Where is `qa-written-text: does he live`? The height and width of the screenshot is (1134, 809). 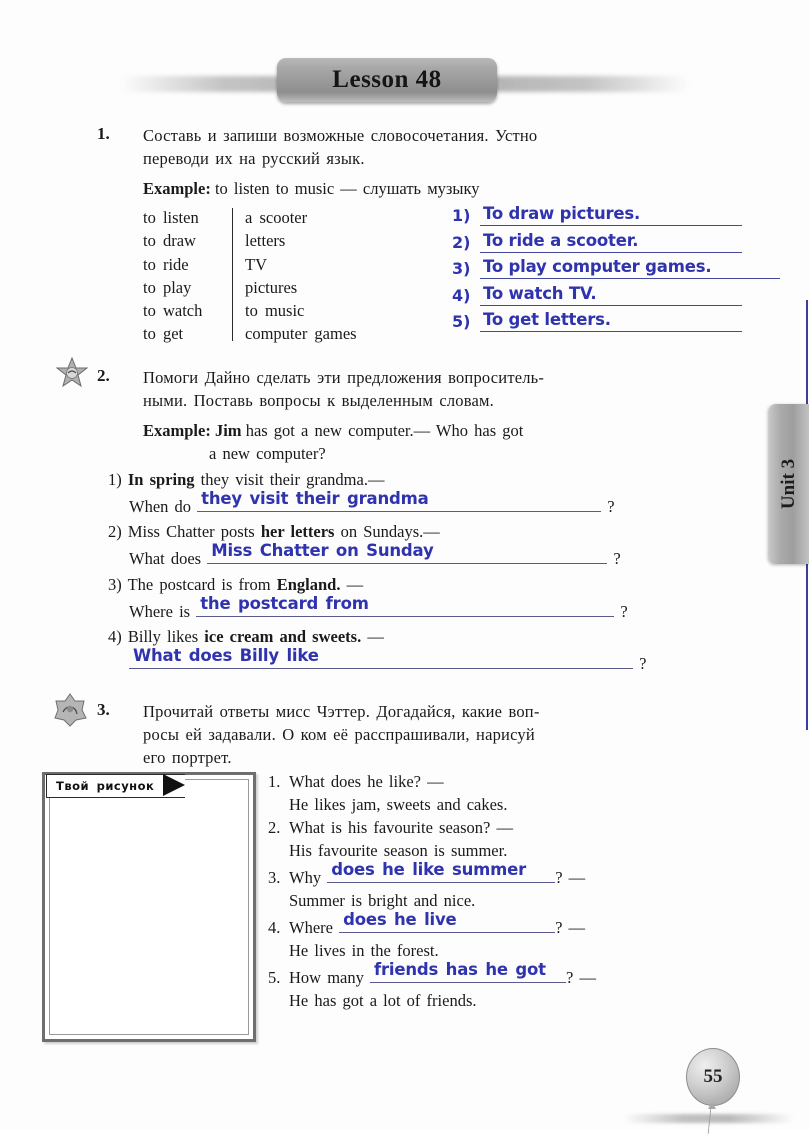
qa-written-text: does he live is located at coordinates (400, 920).